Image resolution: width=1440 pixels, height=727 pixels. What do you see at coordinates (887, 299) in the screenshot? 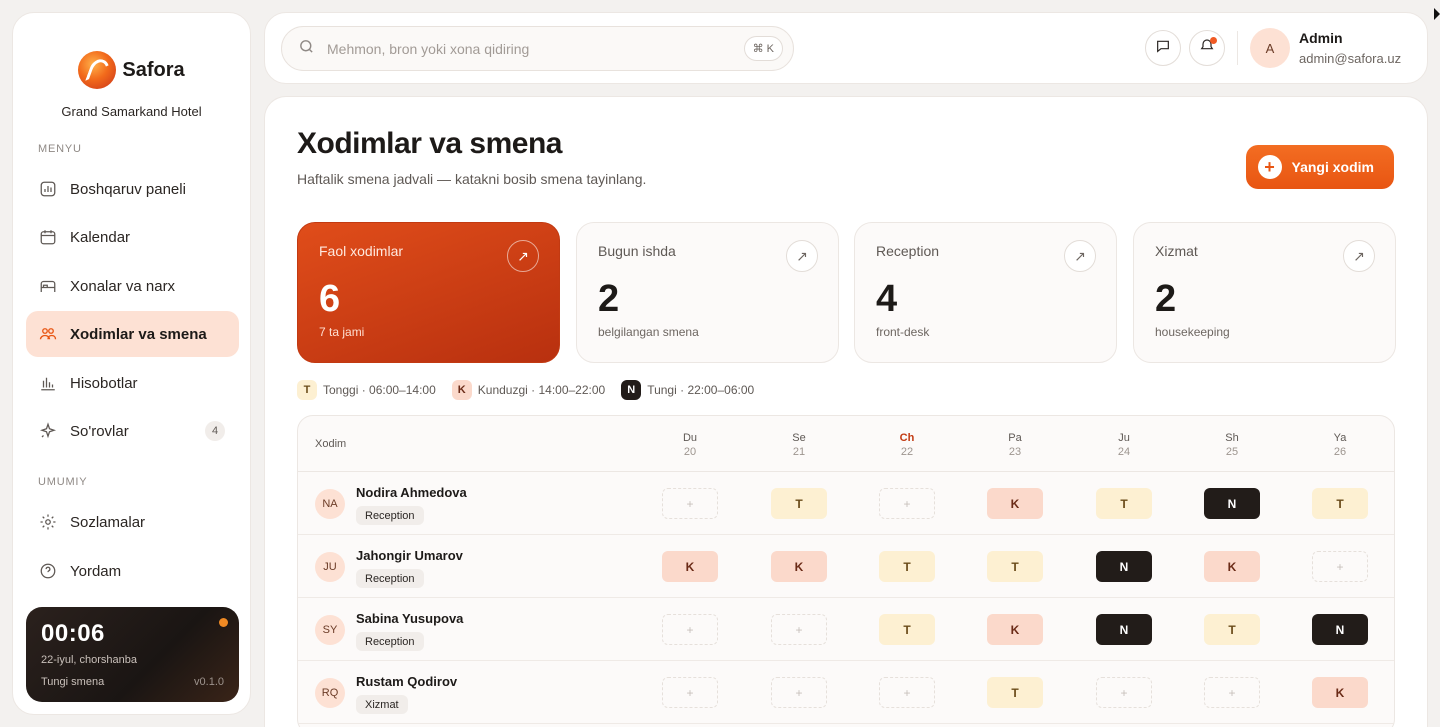
I see `stat-value: 4` at bounding box center [887, 299].